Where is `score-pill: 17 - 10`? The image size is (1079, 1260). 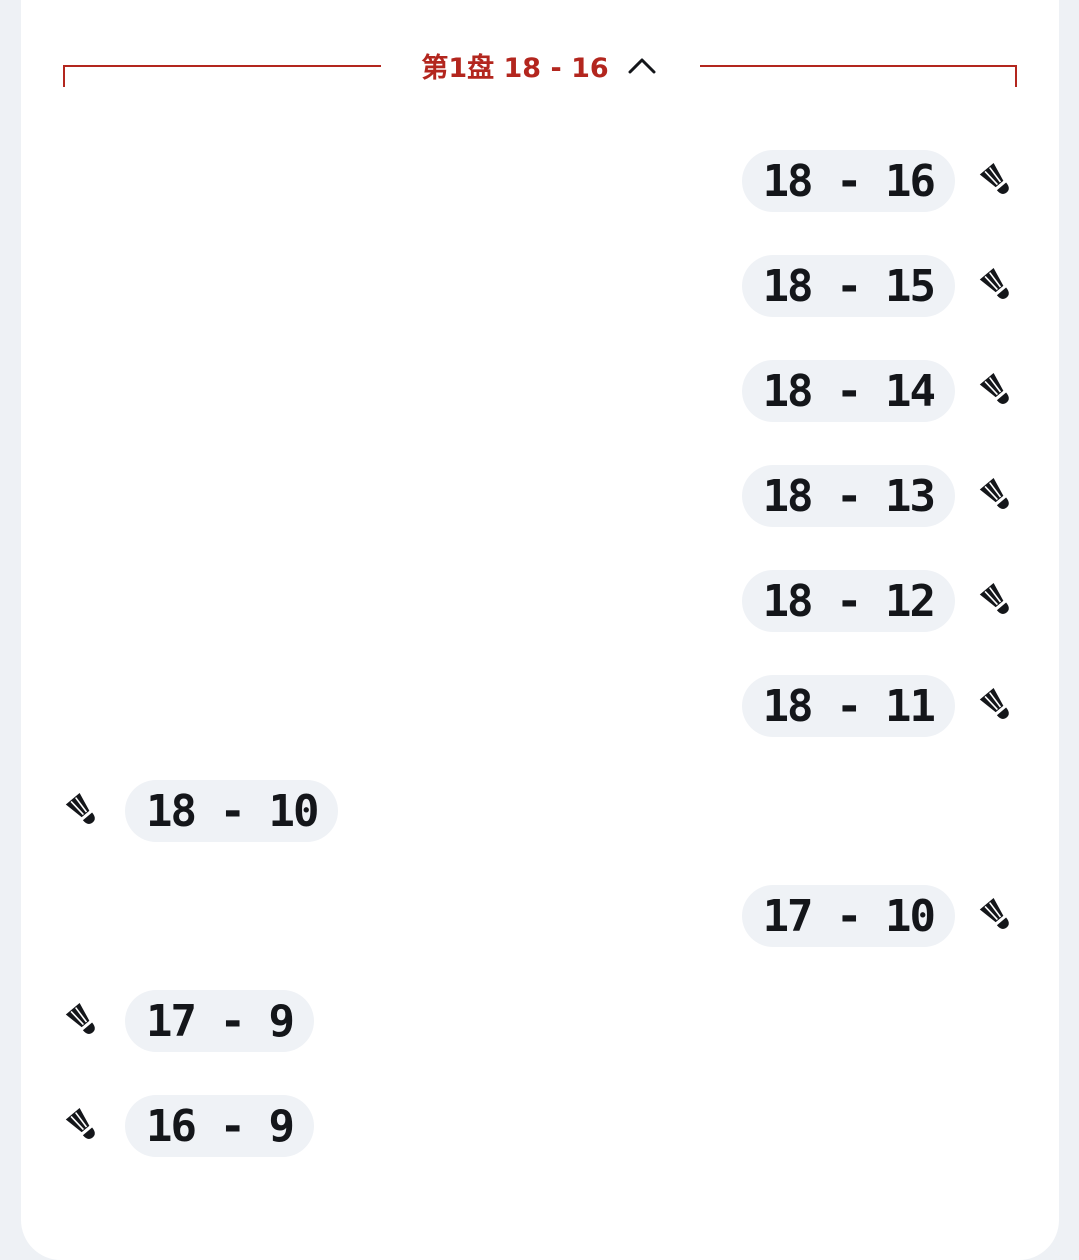 score-pill: 17 - 10 is located at coordinates (848, 916).